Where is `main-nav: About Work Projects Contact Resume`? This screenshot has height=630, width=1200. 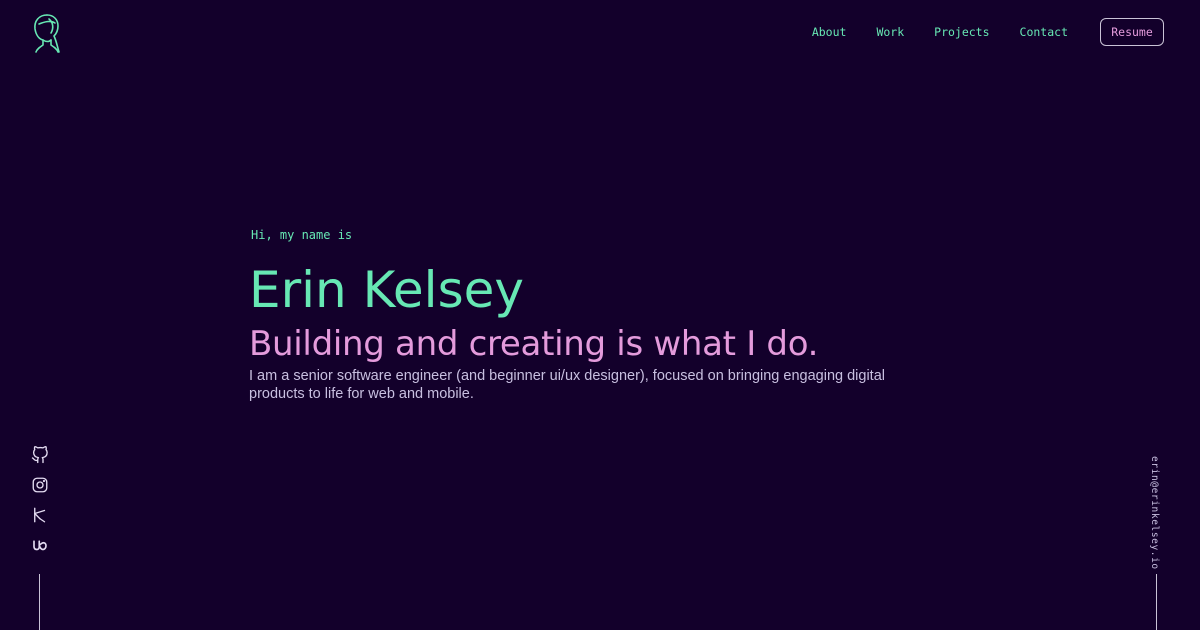 main-nav: About Work Projects Contact Resume is located at coordinates (988, 32).